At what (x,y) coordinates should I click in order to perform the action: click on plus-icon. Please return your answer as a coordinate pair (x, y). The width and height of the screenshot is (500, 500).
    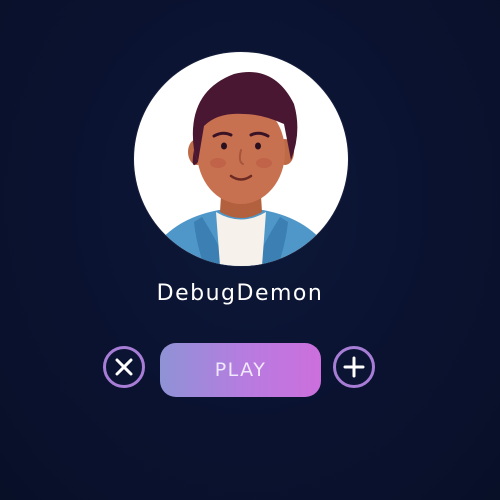
    Looking at the image, I should click on (354, 367).